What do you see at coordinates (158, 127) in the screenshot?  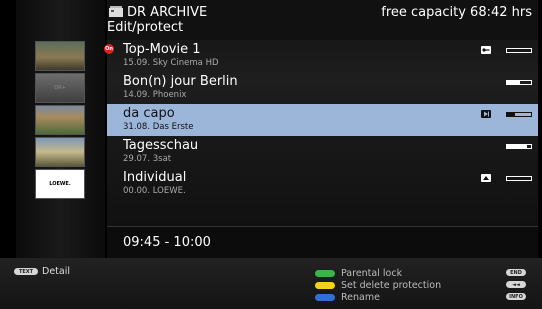 I see `recording-meta: 31.08. Das Erste` at bounding box center [158, 127].